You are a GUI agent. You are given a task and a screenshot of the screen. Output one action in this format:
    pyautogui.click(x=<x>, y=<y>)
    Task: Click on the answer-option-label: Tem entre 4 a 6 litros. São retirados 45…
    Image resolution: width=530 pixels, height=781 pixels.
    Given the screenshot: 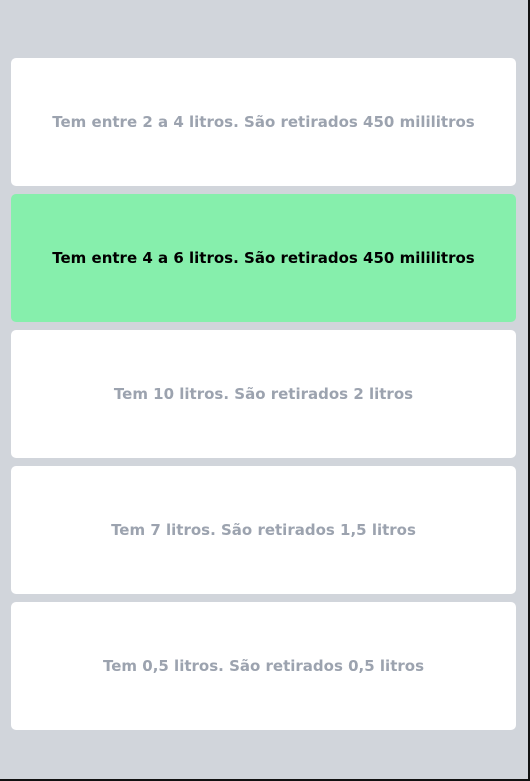 What is the action you would take?
    pyautogui.click(x=263, y=258)
    